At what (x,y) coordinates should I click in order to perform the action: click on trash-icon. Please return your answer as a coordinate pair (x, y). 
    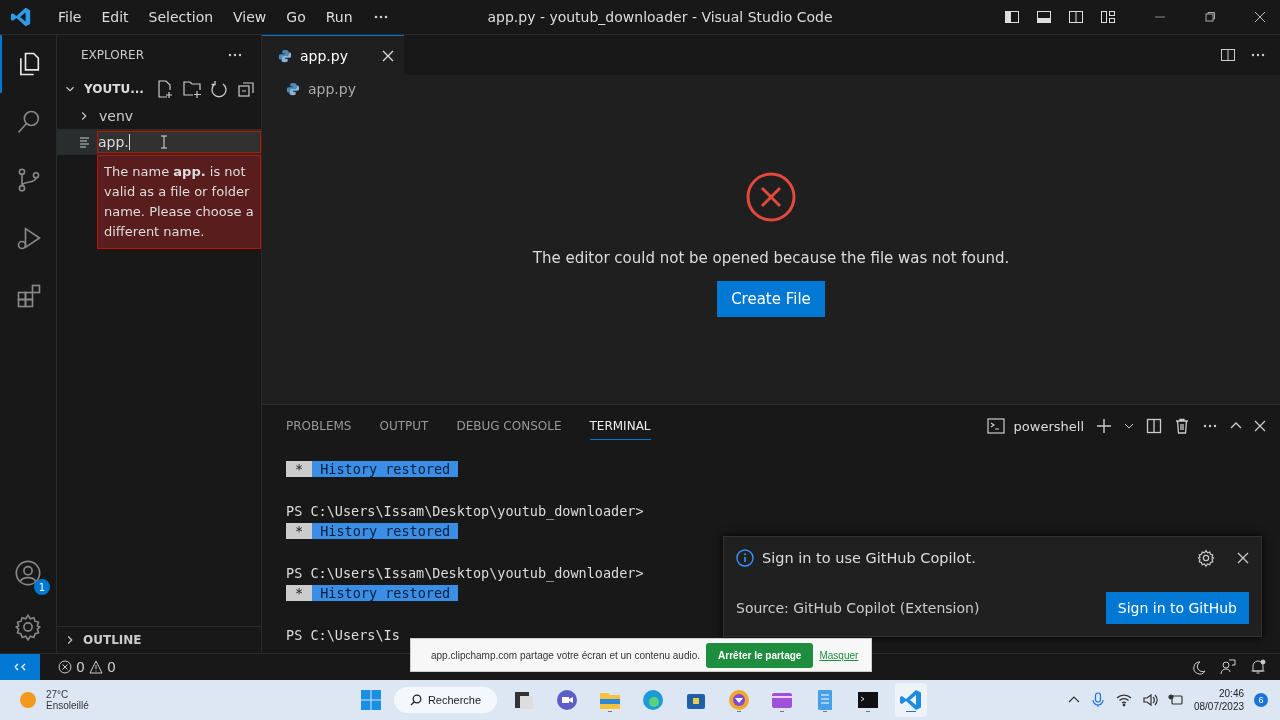
    Looking at the image, I should click on (1182, 426).